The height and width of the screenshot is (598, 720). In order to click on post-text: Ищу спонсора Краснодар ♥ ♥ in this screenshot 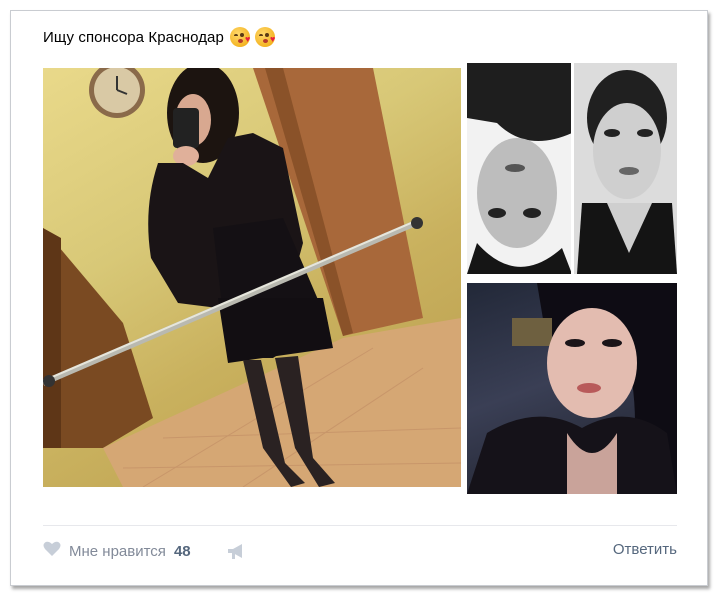, I will do `click(159, 37)`.